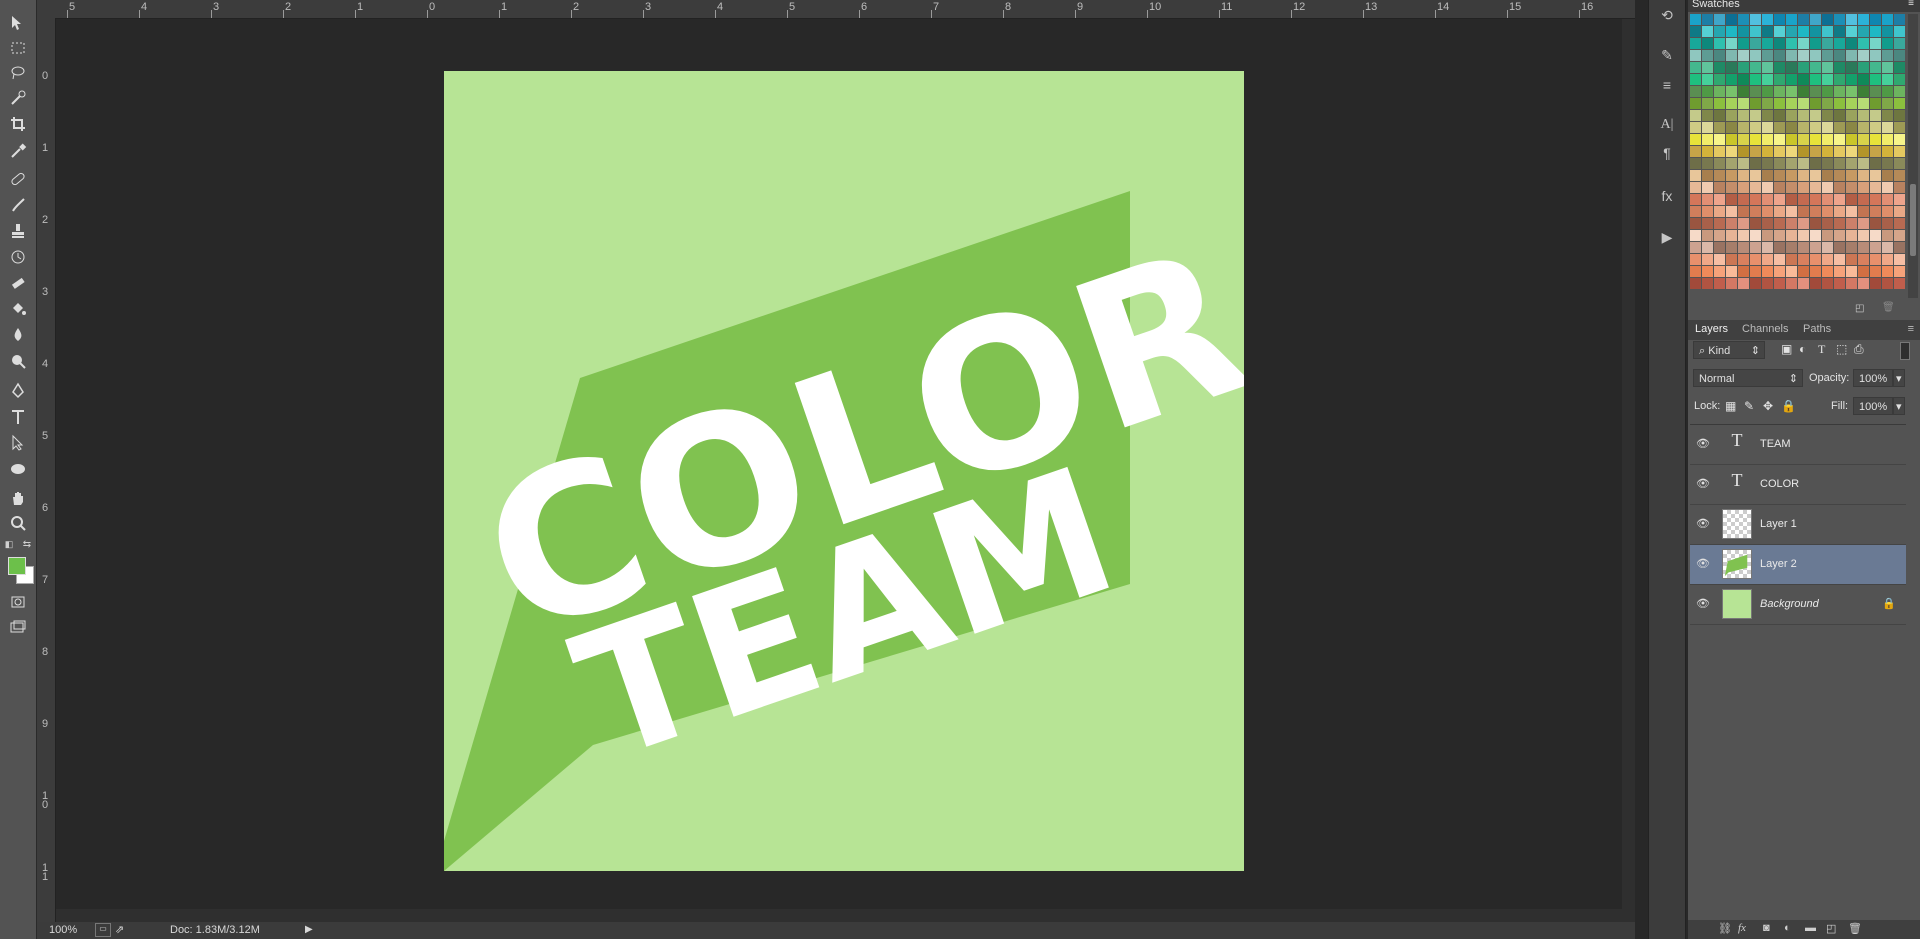  What do you see at coordinates (119, 929) in the screenshot?
I see `share-icon: ⇗` at bounding box center [119, 929].